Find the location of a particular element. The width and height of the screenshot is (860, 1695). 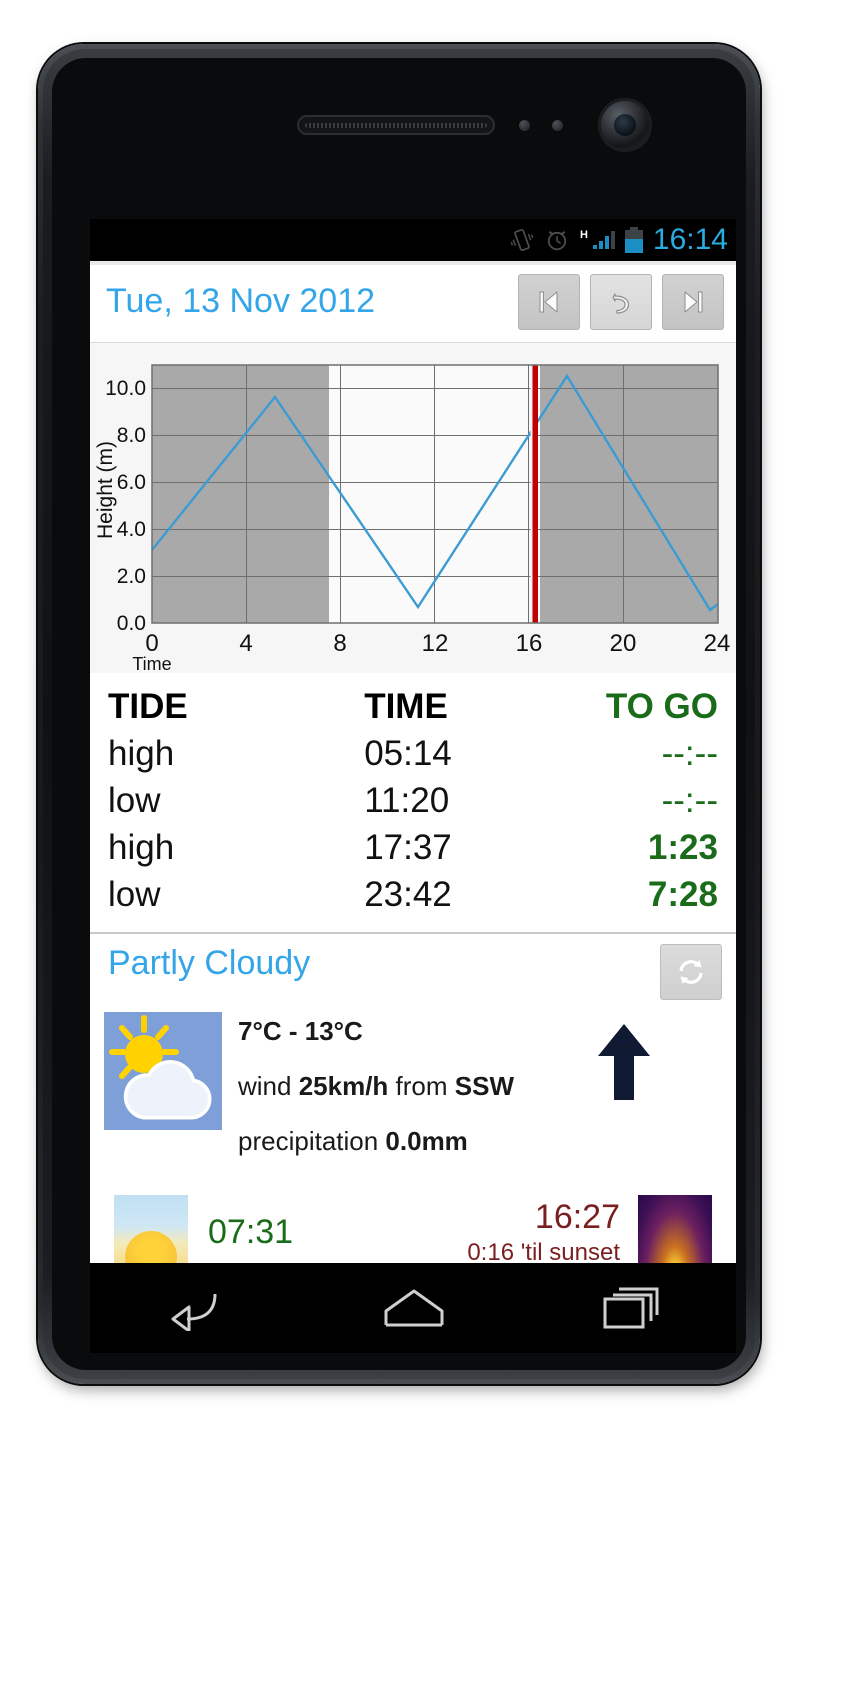

svg-text: H is located at coordinates (584, 235).